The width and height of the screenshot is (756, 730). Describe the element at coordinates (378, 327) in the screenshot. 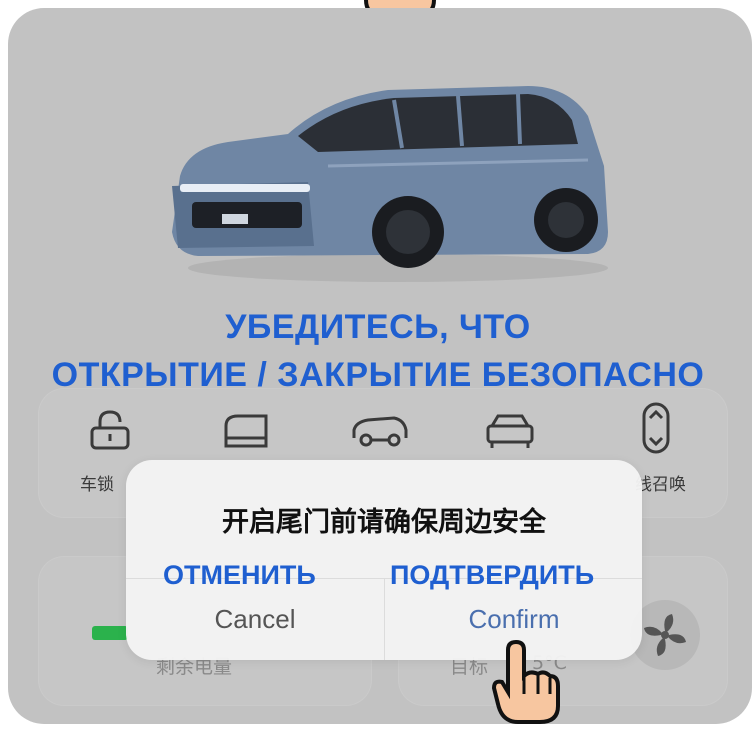

I see `warning-line-1: УБЕДИТЕСЬ, ЧТО` at that location.